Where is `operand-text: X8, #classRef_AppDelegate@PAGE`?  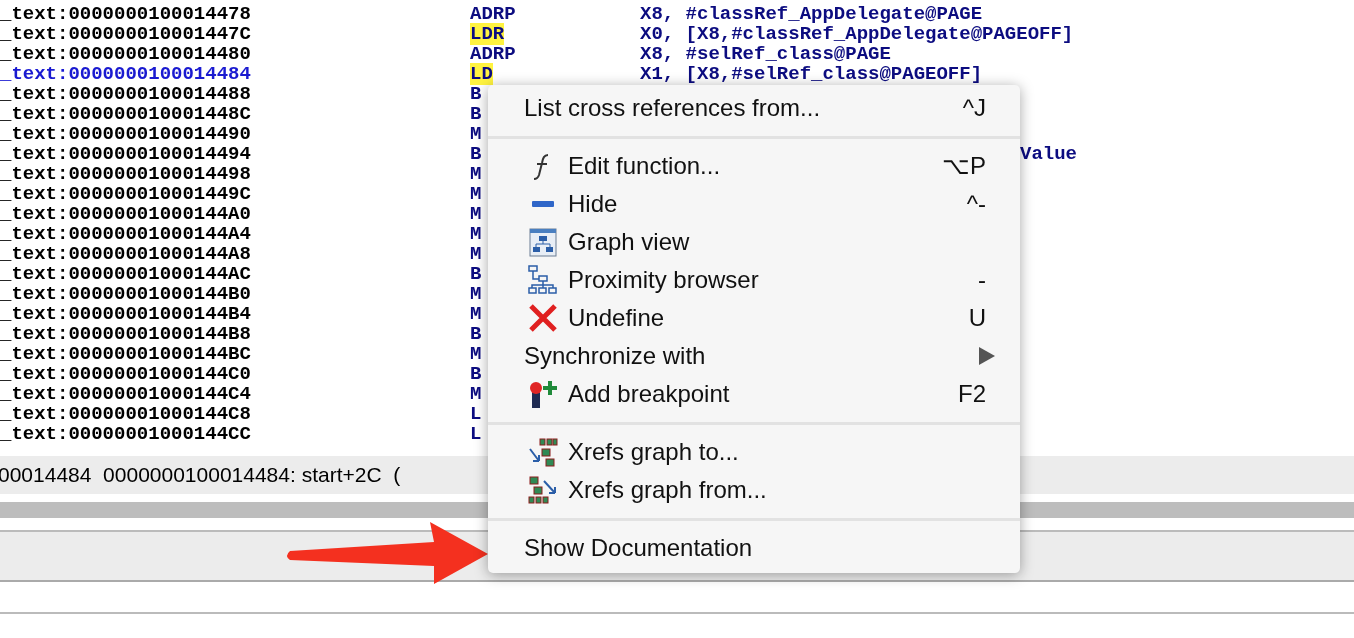 operand-text: X8, #classRef_AppDelegate@PAGE is located at coordinates (811, 14).